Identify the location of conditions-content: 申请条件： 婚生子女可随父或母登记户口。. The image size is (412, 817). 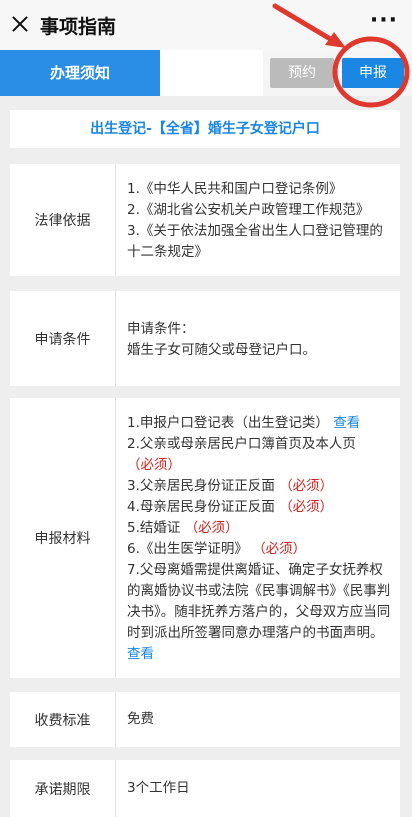
(258, 338).